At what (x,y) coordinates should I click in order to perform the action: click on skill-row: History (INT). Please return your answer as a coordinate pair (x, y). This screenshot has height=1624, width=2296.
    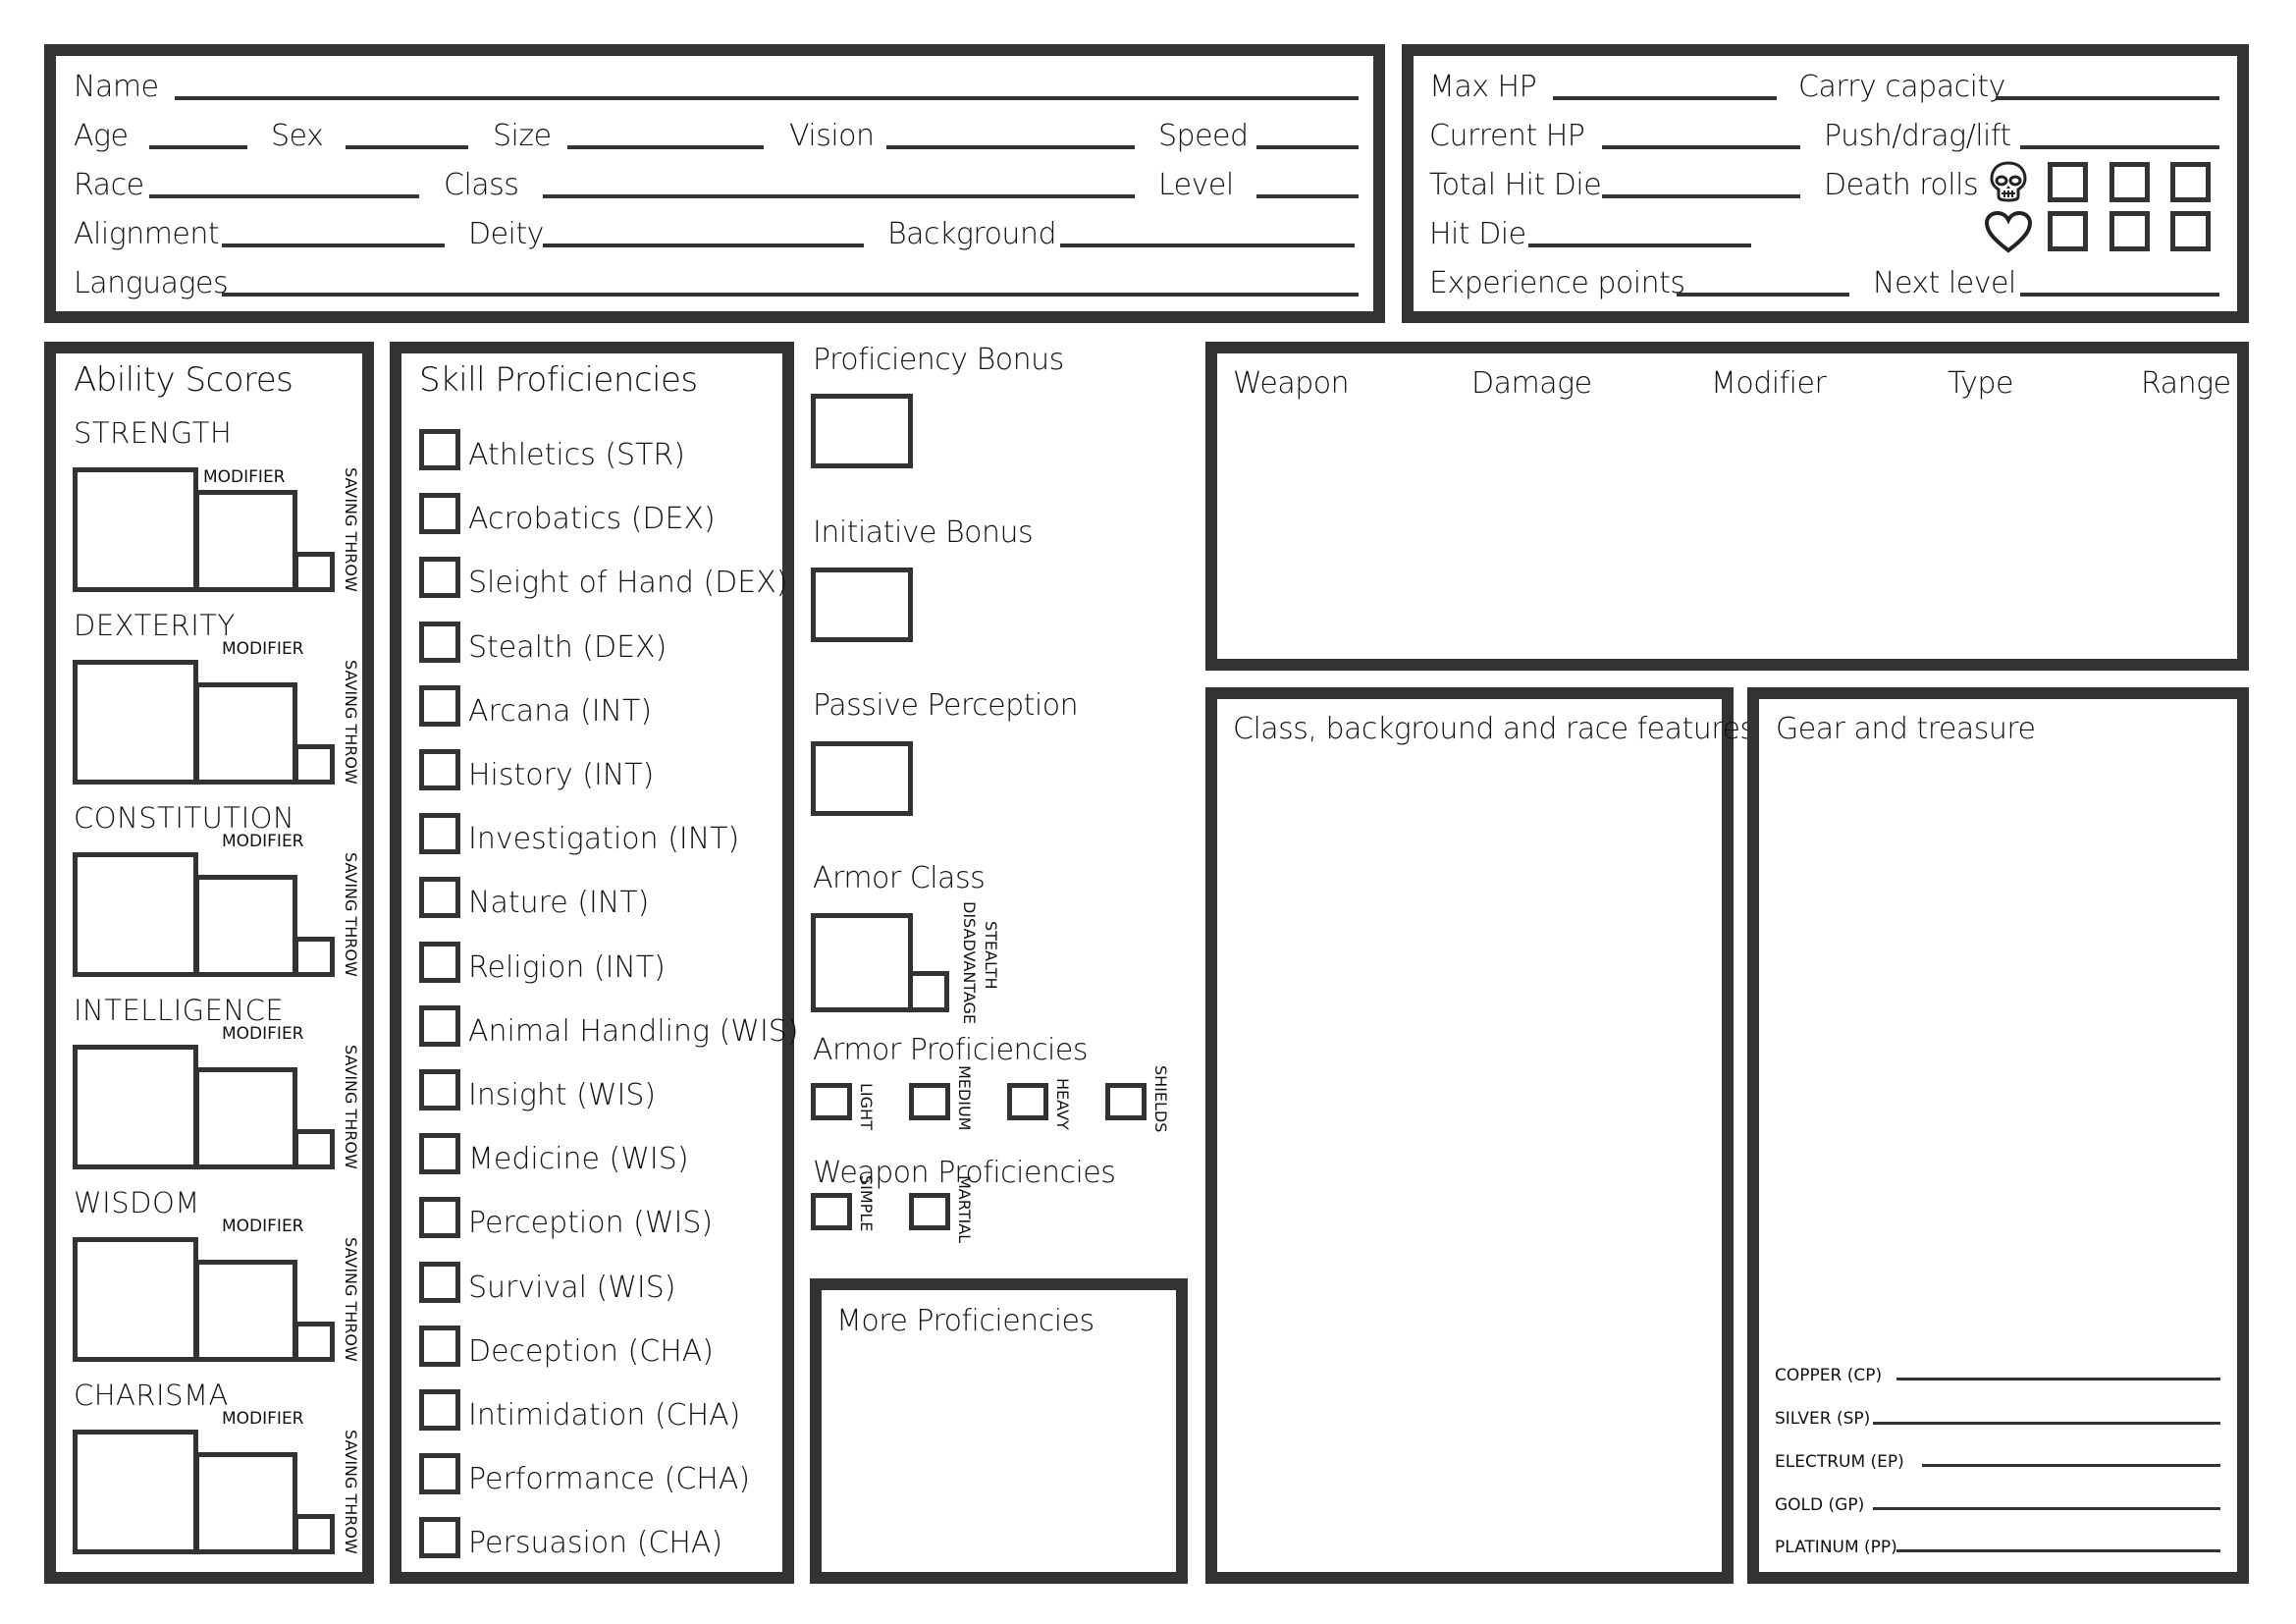
    Looking at the image, I should click on (596, 773).